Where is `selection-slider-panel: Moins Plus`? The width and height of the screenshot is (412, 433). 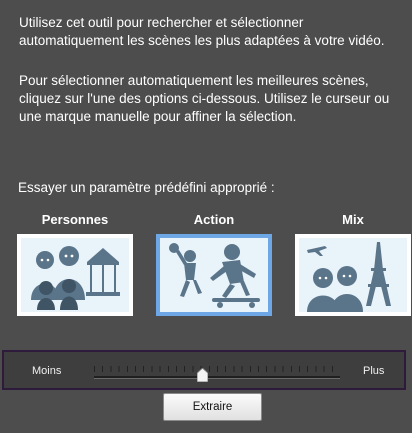
selection-slider-panel: Moins Plus is located at coordinates (204, 370).